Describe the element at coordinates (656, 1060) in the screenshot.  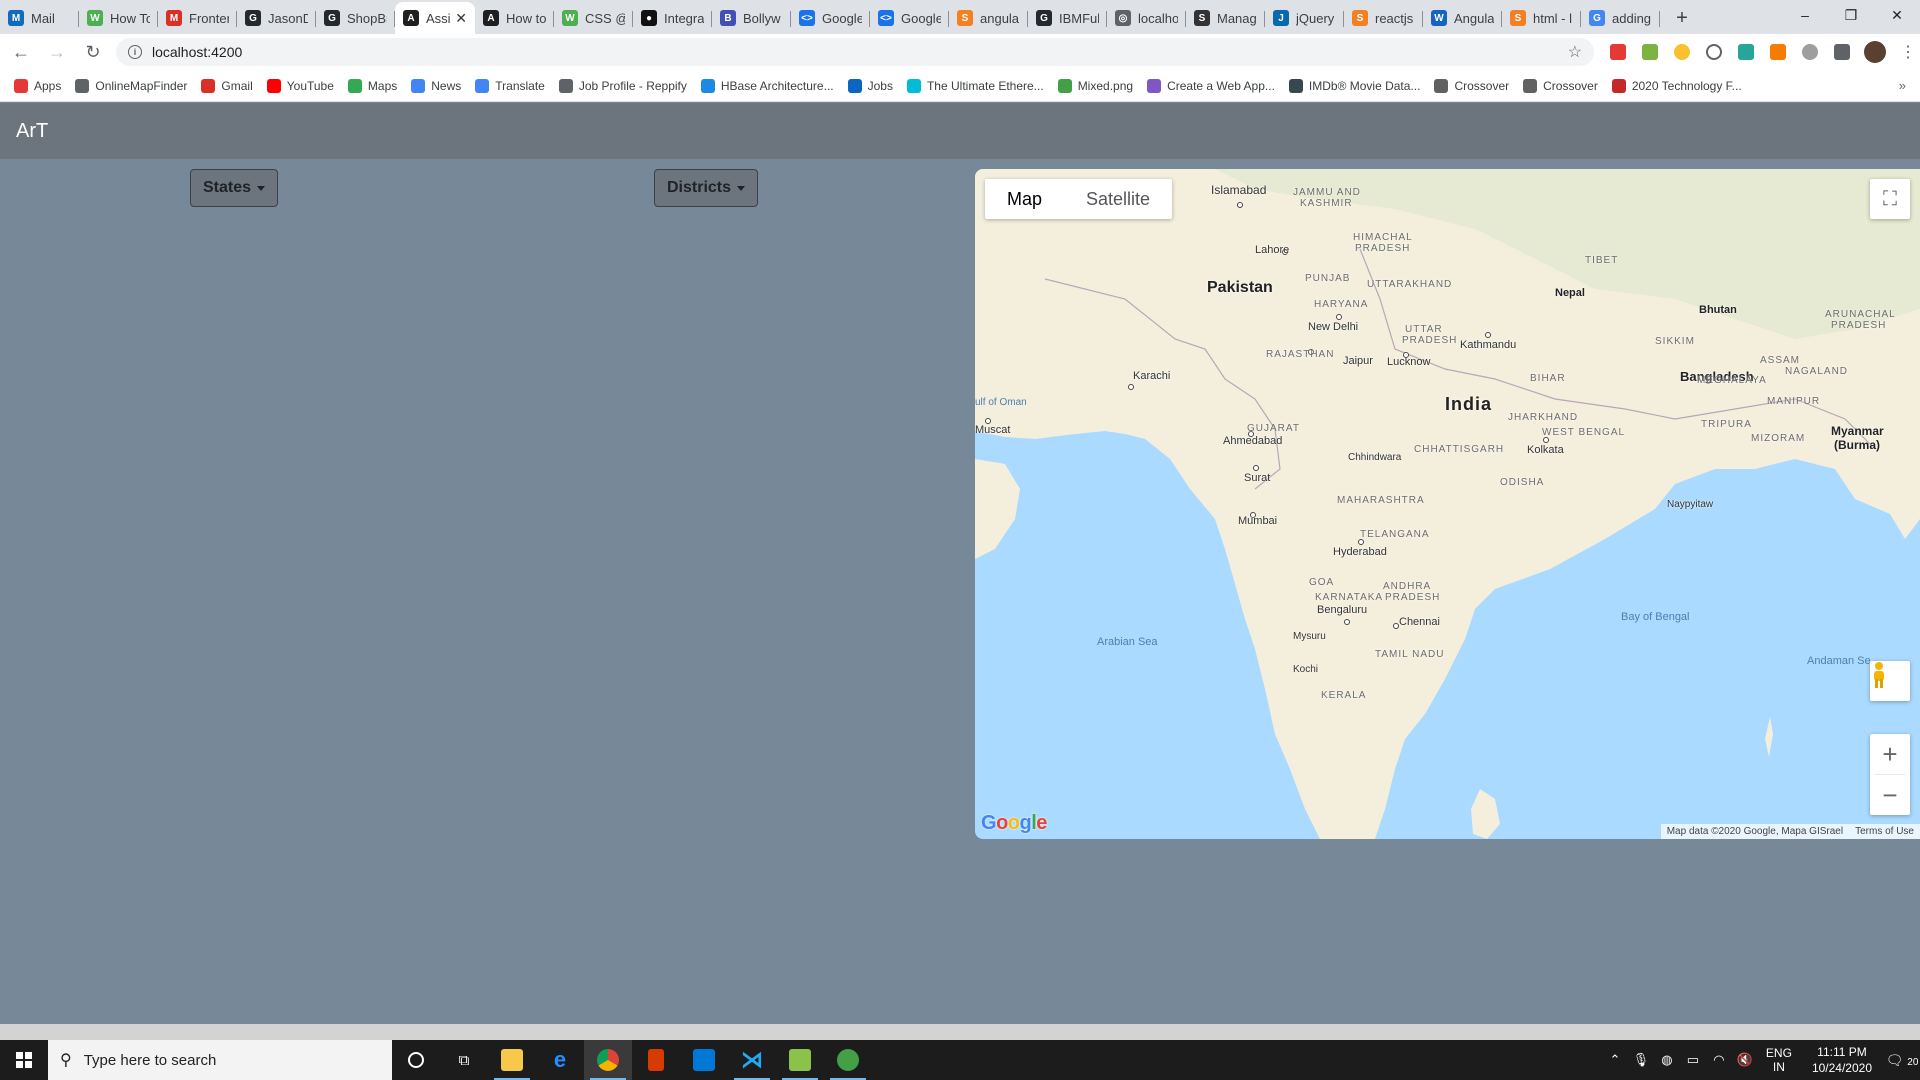
I see `office-app` at that location.